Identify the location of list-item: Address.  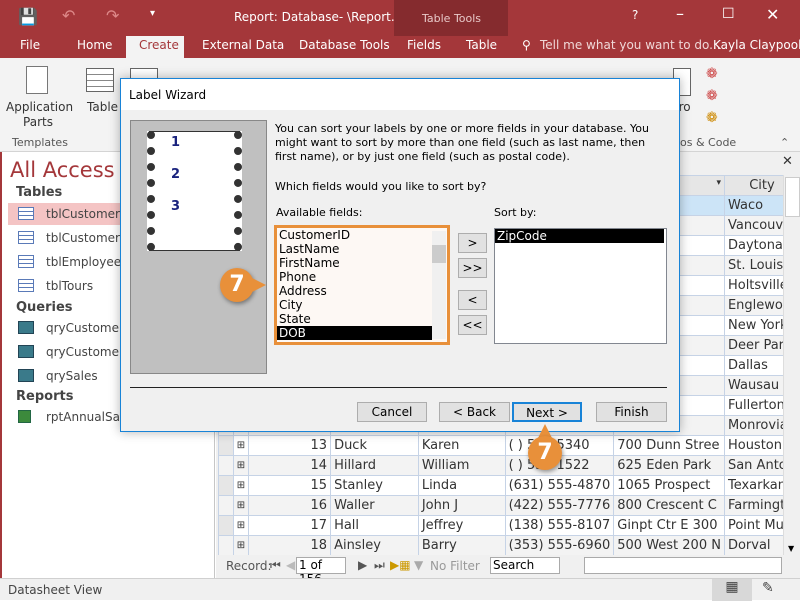
(354, 291).